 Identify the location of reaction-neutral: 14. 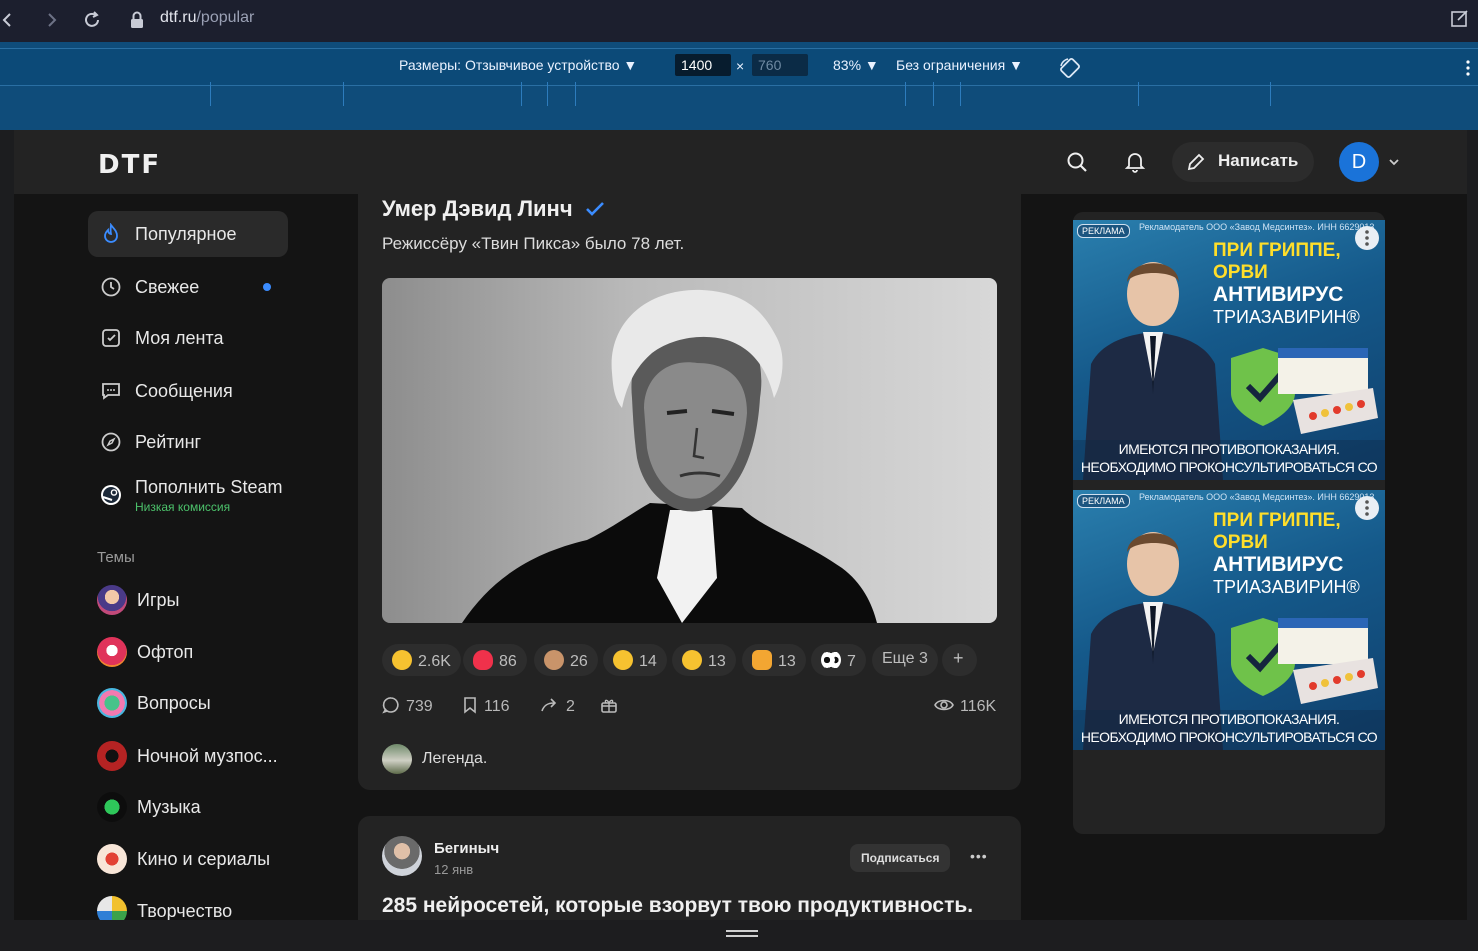
(635, 660).